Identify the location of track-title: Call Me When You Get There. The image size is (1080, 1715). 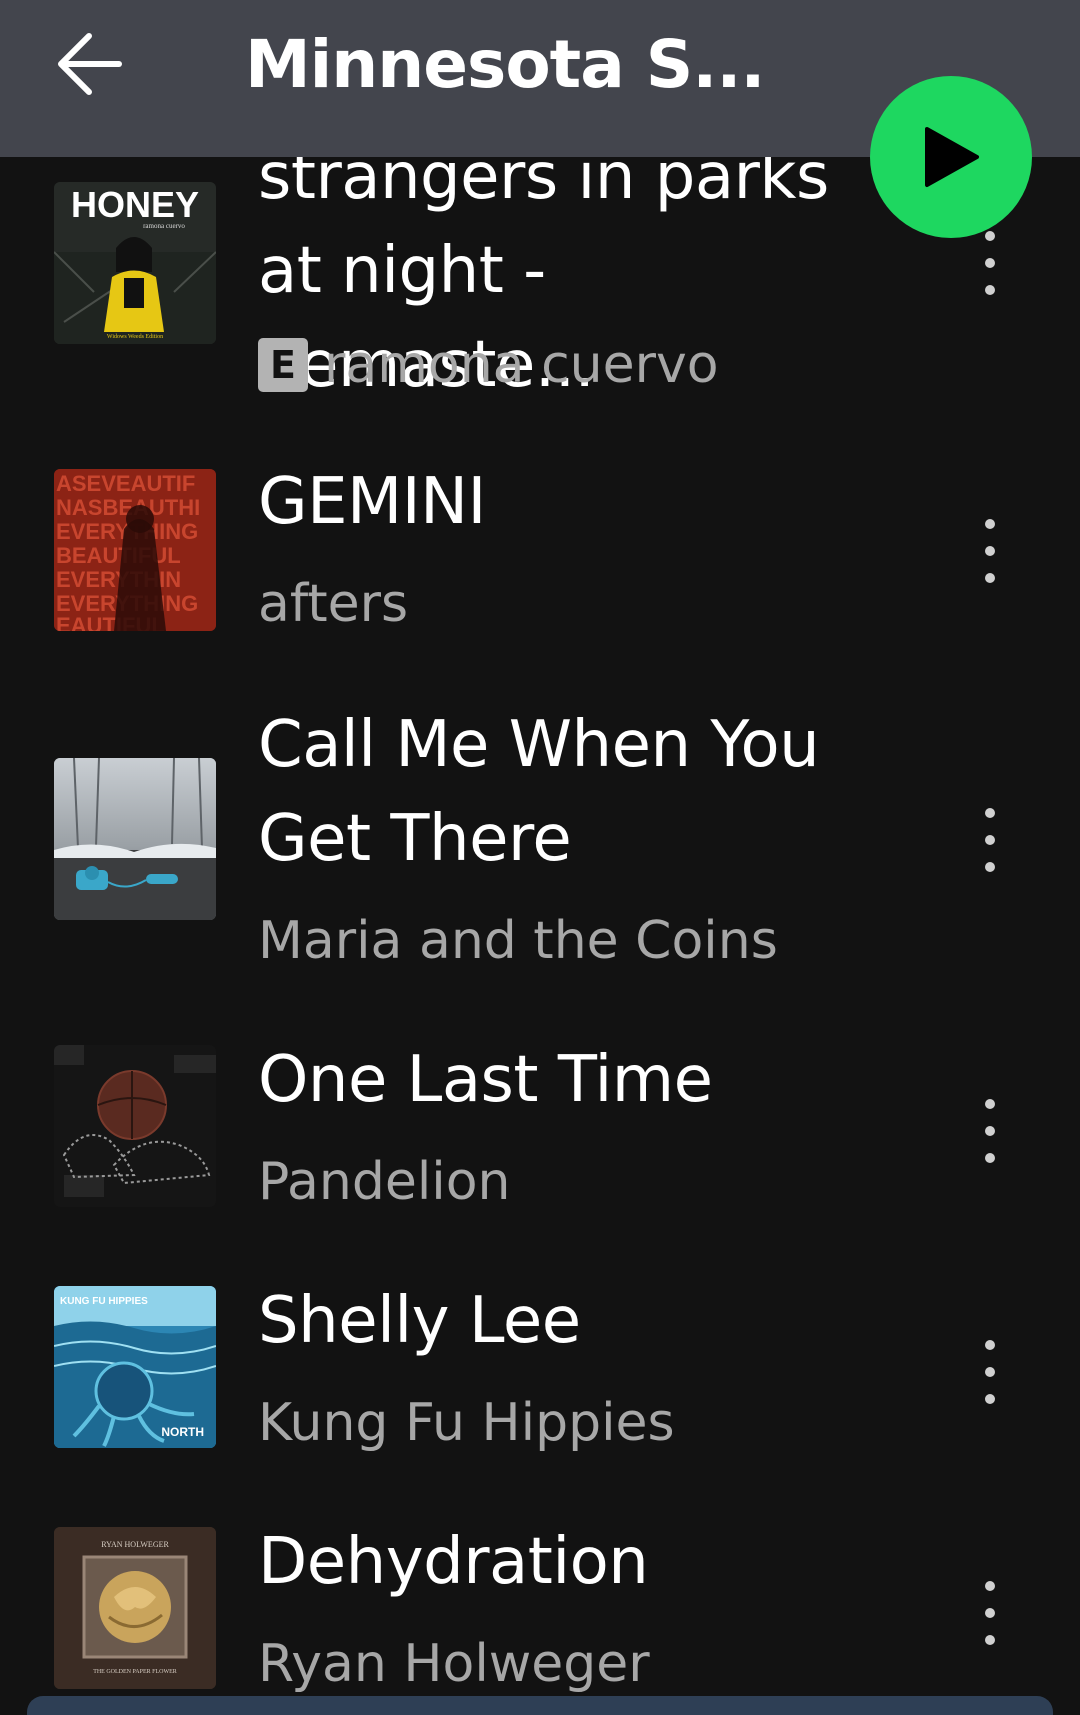
(568, 792).